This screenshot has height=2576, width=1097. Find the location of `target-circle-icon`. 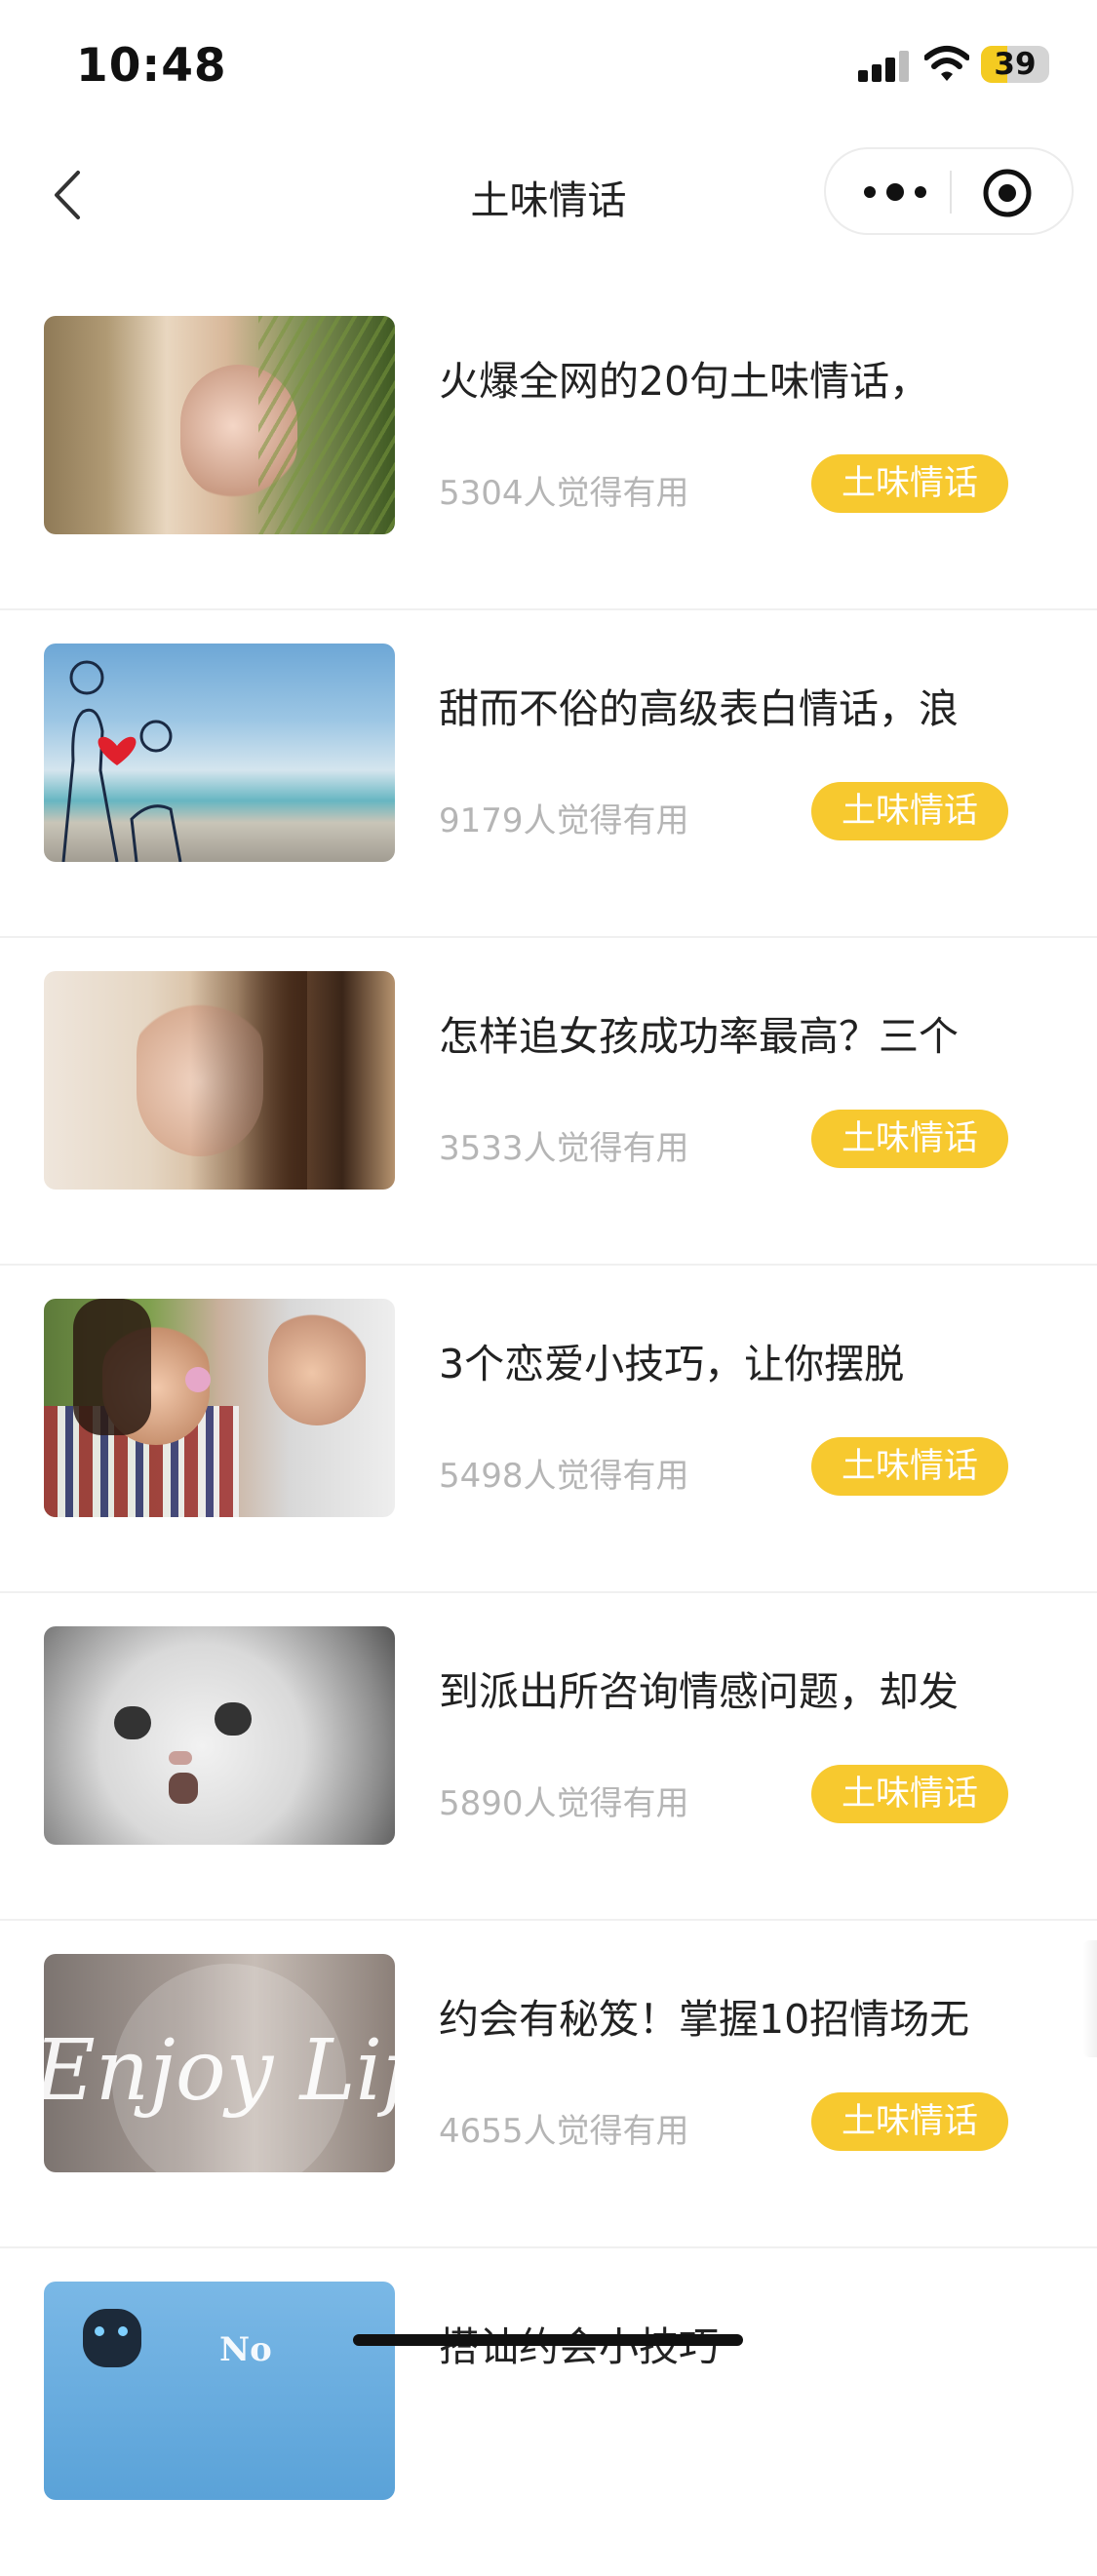

target-circle-icon is located at coordinates (1007, 193).